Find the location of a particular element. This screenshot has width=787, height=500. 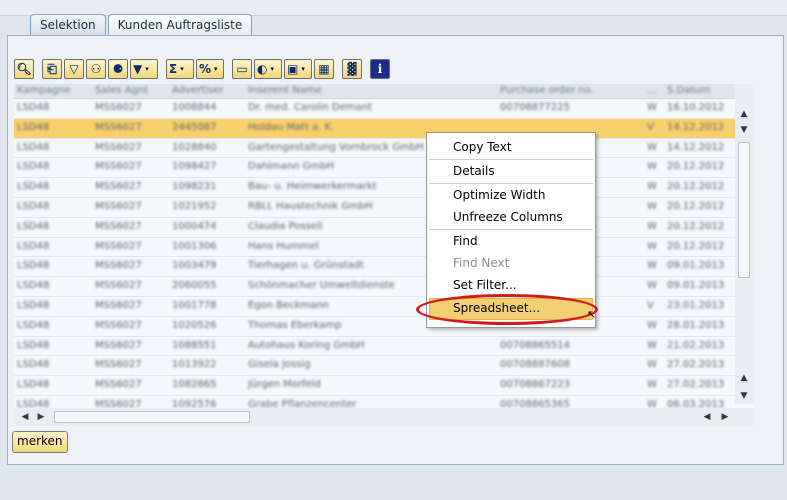

export-icon: ▣ ▾ is located at coordinates (298, 69).